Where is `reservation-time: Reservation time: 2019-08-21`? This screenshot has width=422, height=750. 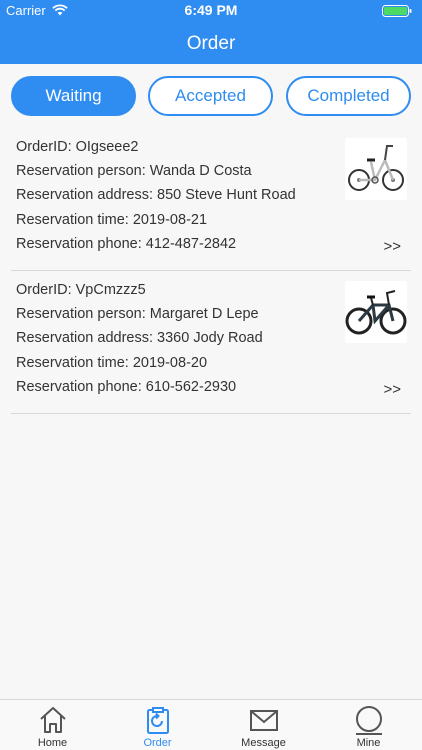
reservation-time: Reservation time: 2019-08-21 is located at coordinates (112, 220).